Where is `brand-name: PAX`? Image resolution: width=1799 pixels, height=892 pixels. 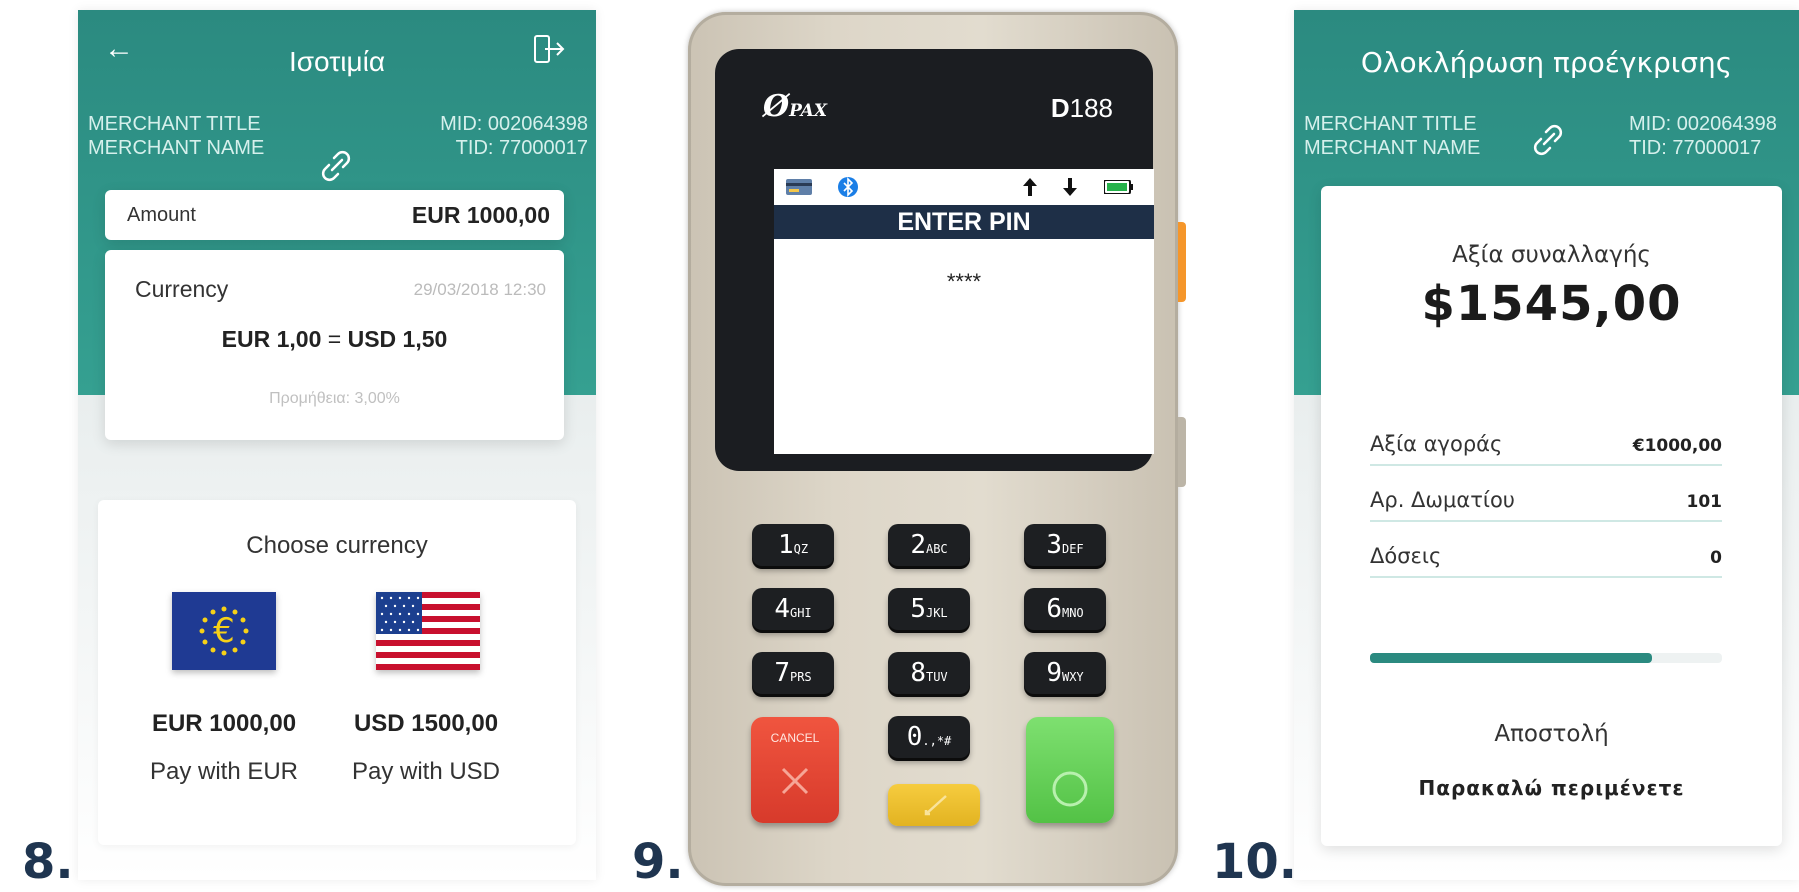 brand-name: PAX is located at coordinates (808, 111).